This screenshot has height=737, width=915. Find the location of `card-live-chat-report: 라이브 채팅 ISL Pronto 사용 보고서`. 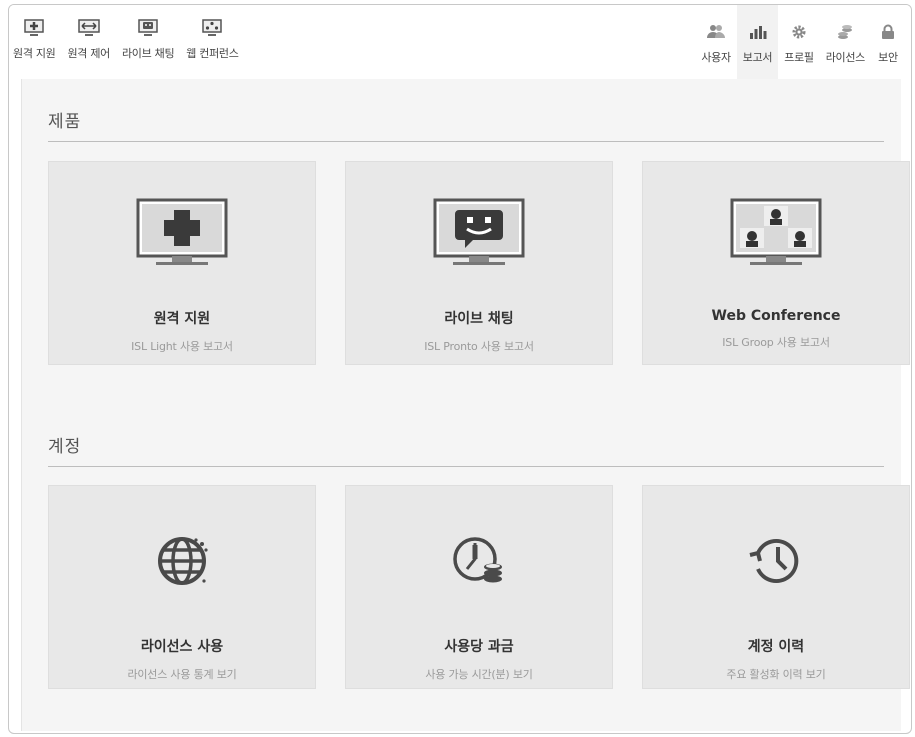

card-live-chat-report: 라이브 채팅 ISL Pronto 사용 보고서 is located at coordinates (479, 263).